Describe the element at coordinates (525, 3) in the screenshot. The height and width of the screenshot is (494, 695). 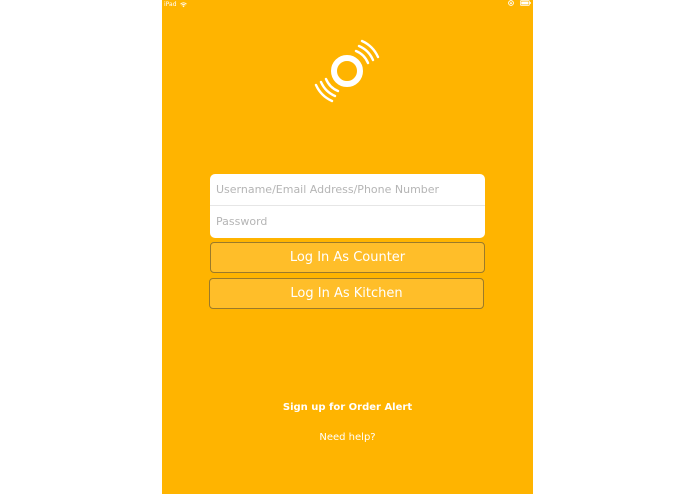
I see `battery-icon` at that location.